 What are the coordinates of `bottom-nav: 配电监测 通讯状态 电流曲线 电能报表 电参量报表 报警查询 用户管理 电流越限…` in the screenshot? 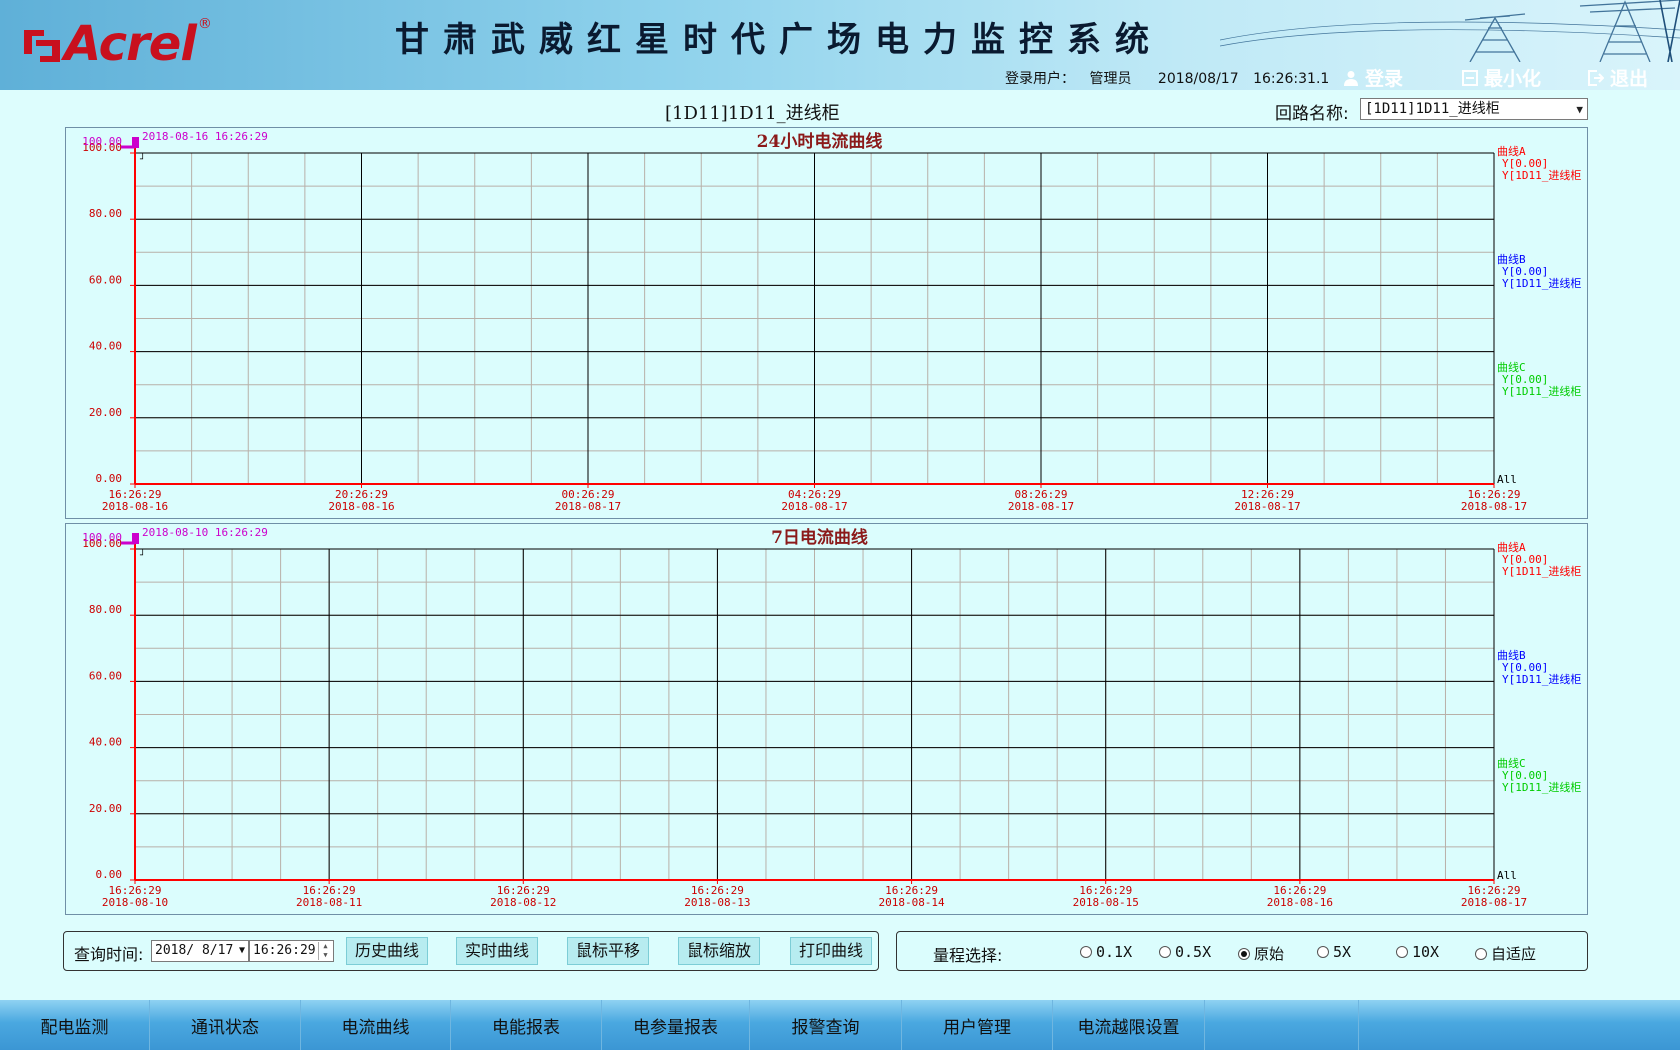 It's located at (840, 1025).